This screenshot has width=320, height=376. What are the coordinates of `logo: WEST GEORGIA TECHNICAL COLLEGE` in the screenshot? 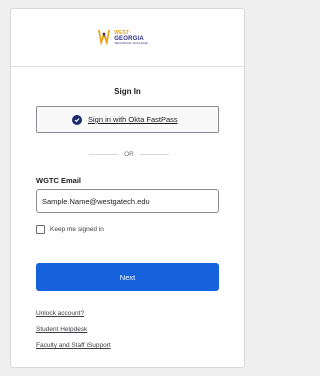 It's located at (122, 38).